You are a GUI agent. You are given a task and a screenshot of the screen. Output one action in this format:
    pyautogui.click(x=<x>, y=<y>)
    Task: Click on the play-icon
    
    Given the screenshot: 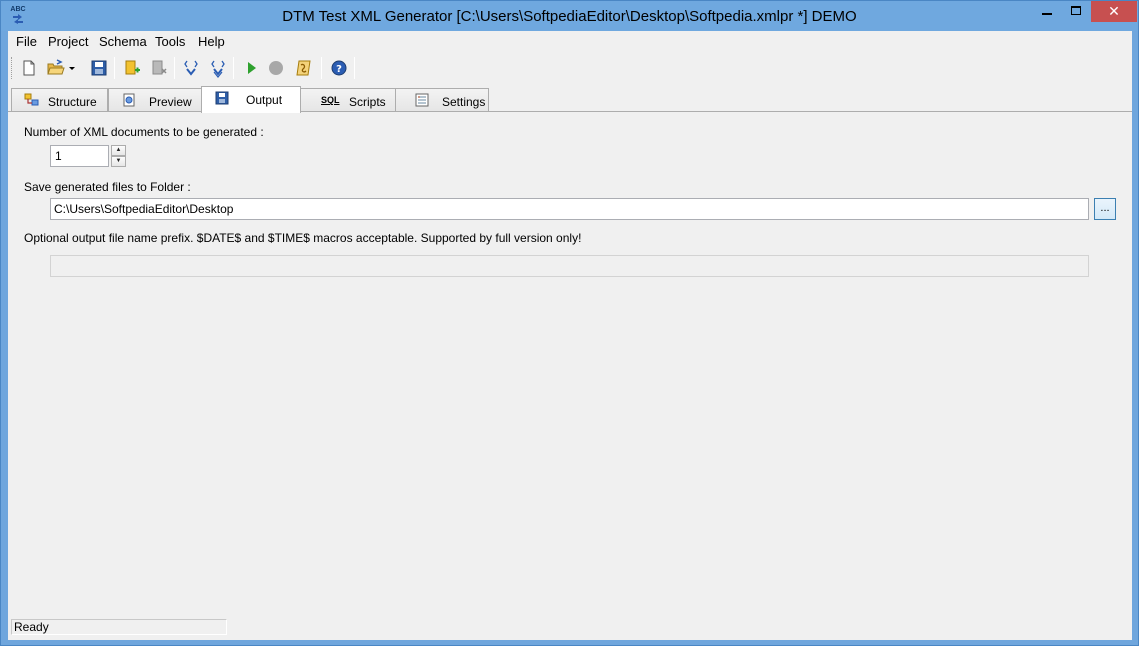 What is the action you would take?
    pyautogui.click(x=252, y=68)
    